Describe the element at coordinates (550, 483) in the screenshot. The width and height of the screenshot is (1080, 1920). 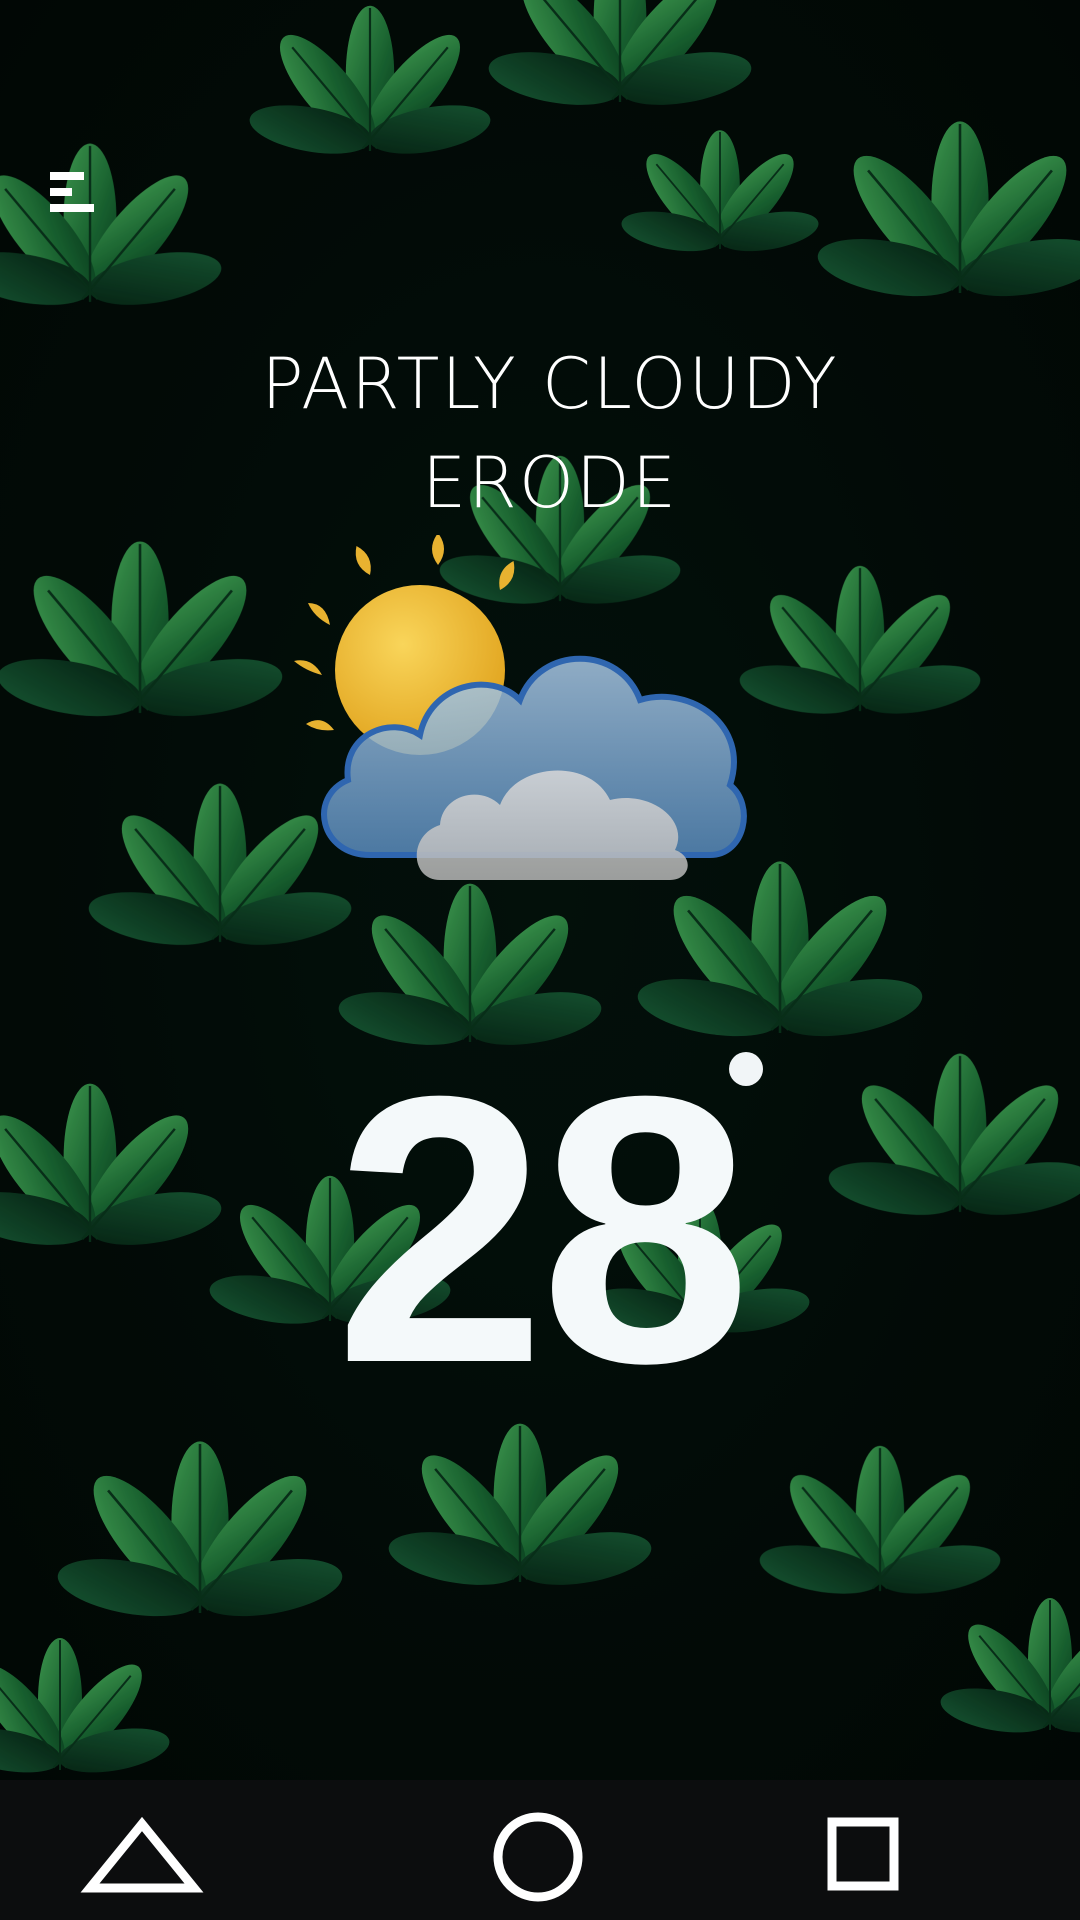
I see `city-name: ERODE` at that location.